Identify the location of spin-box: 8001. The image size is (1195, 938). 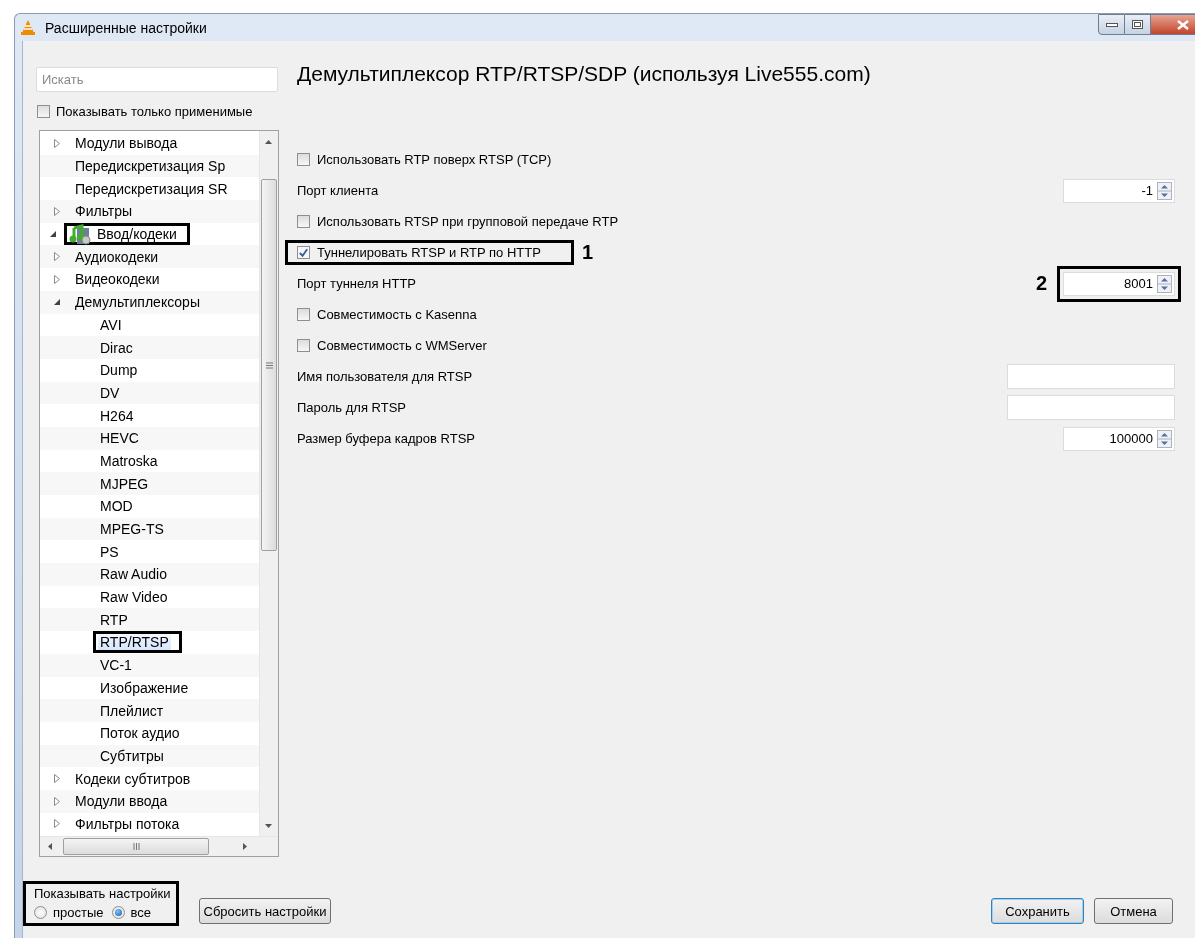
(1119, 283).